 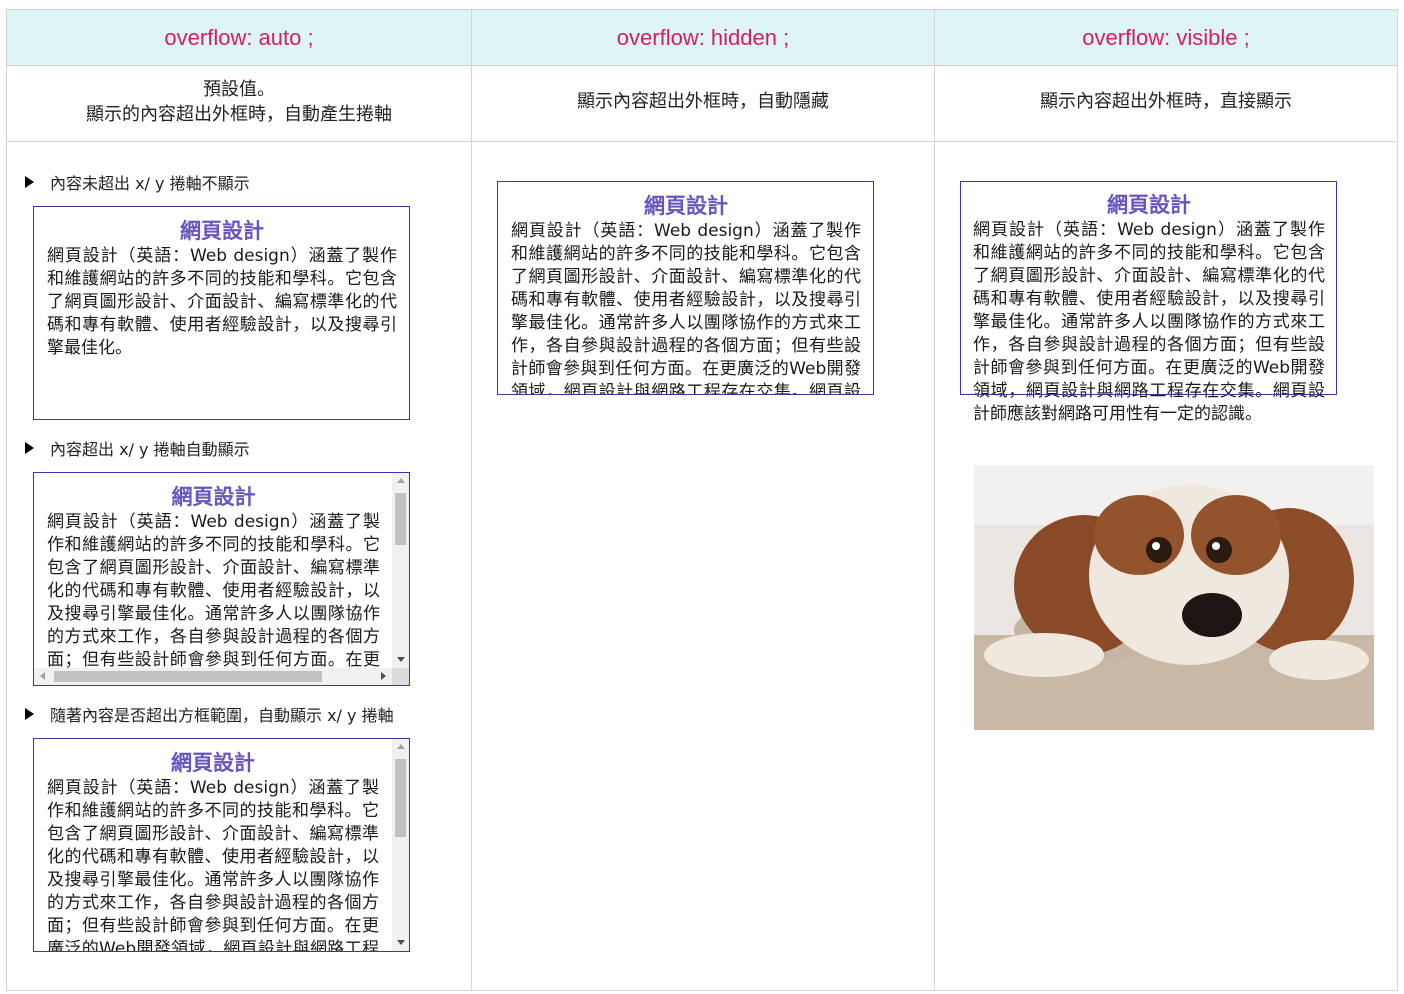 I want to click on bullet-no-overflow: 內容未超出 x/ y 捲軸不顯示, so click(x=137, y=182).